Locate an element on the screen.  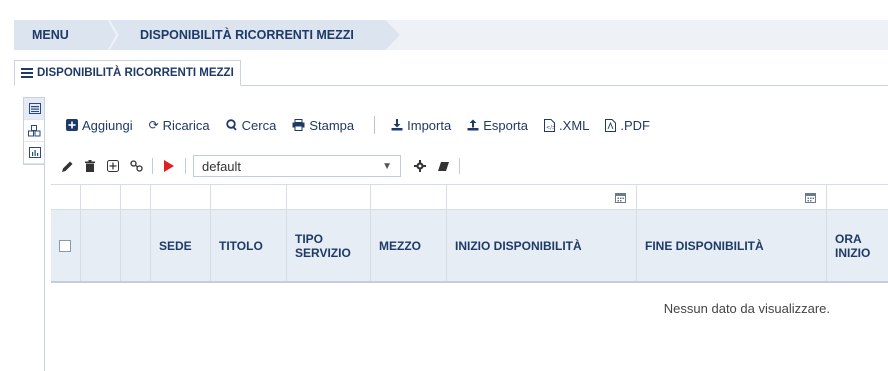
filter-row is located at coordinates (469, 197).